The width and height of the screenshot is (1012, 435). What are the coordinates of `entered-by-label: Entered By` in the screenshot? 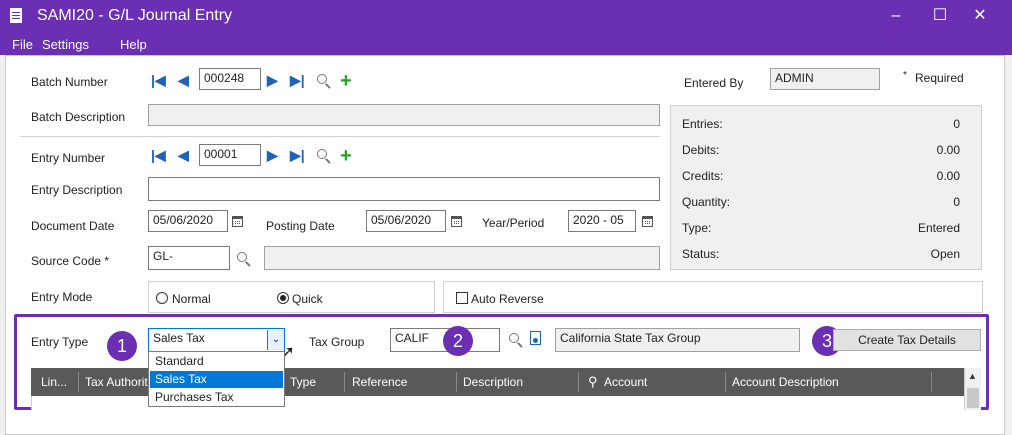 It's located at (714, 83).